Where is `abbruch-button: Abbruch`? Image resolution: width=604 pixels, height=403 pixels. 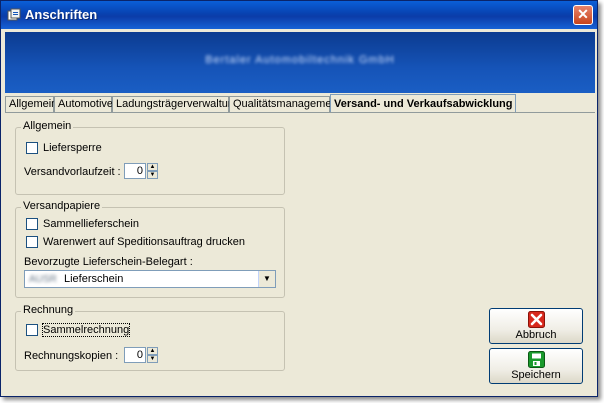 abbruch-button: Abbruch is located at coordinates (536, 326).